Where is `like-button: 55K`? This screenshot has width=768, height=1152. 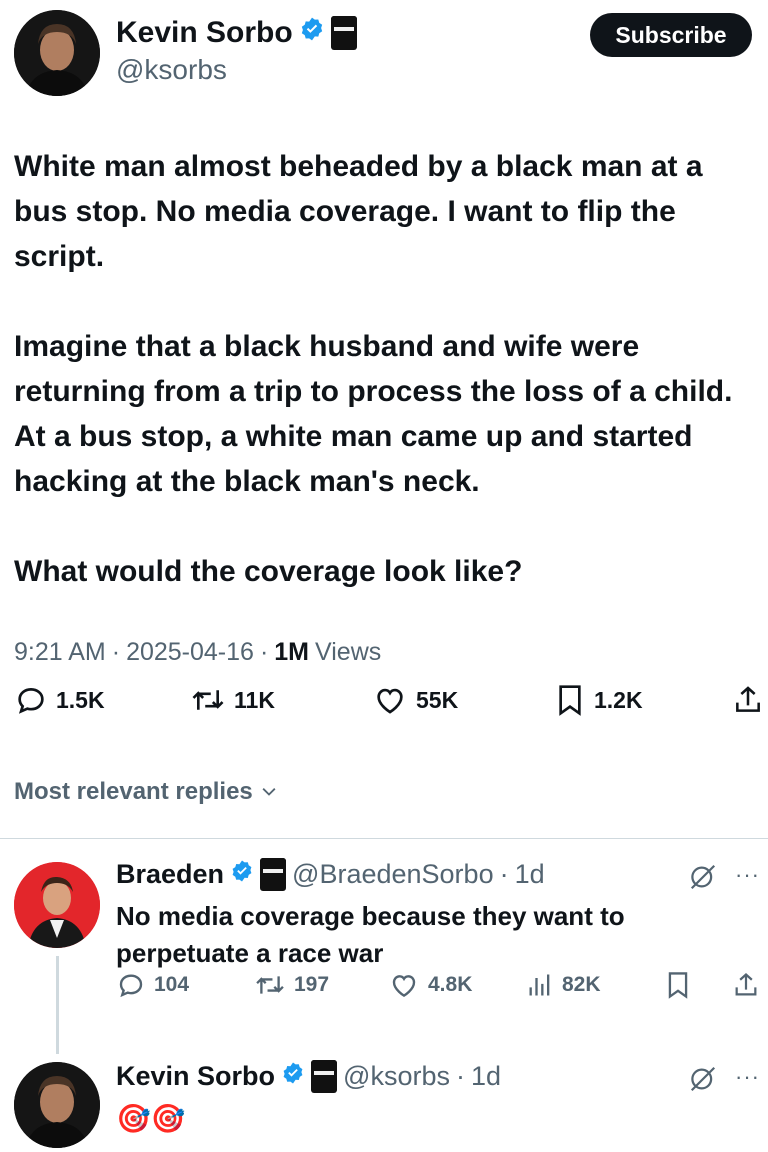 like-button: 55K is located at coordinates (415, 700).